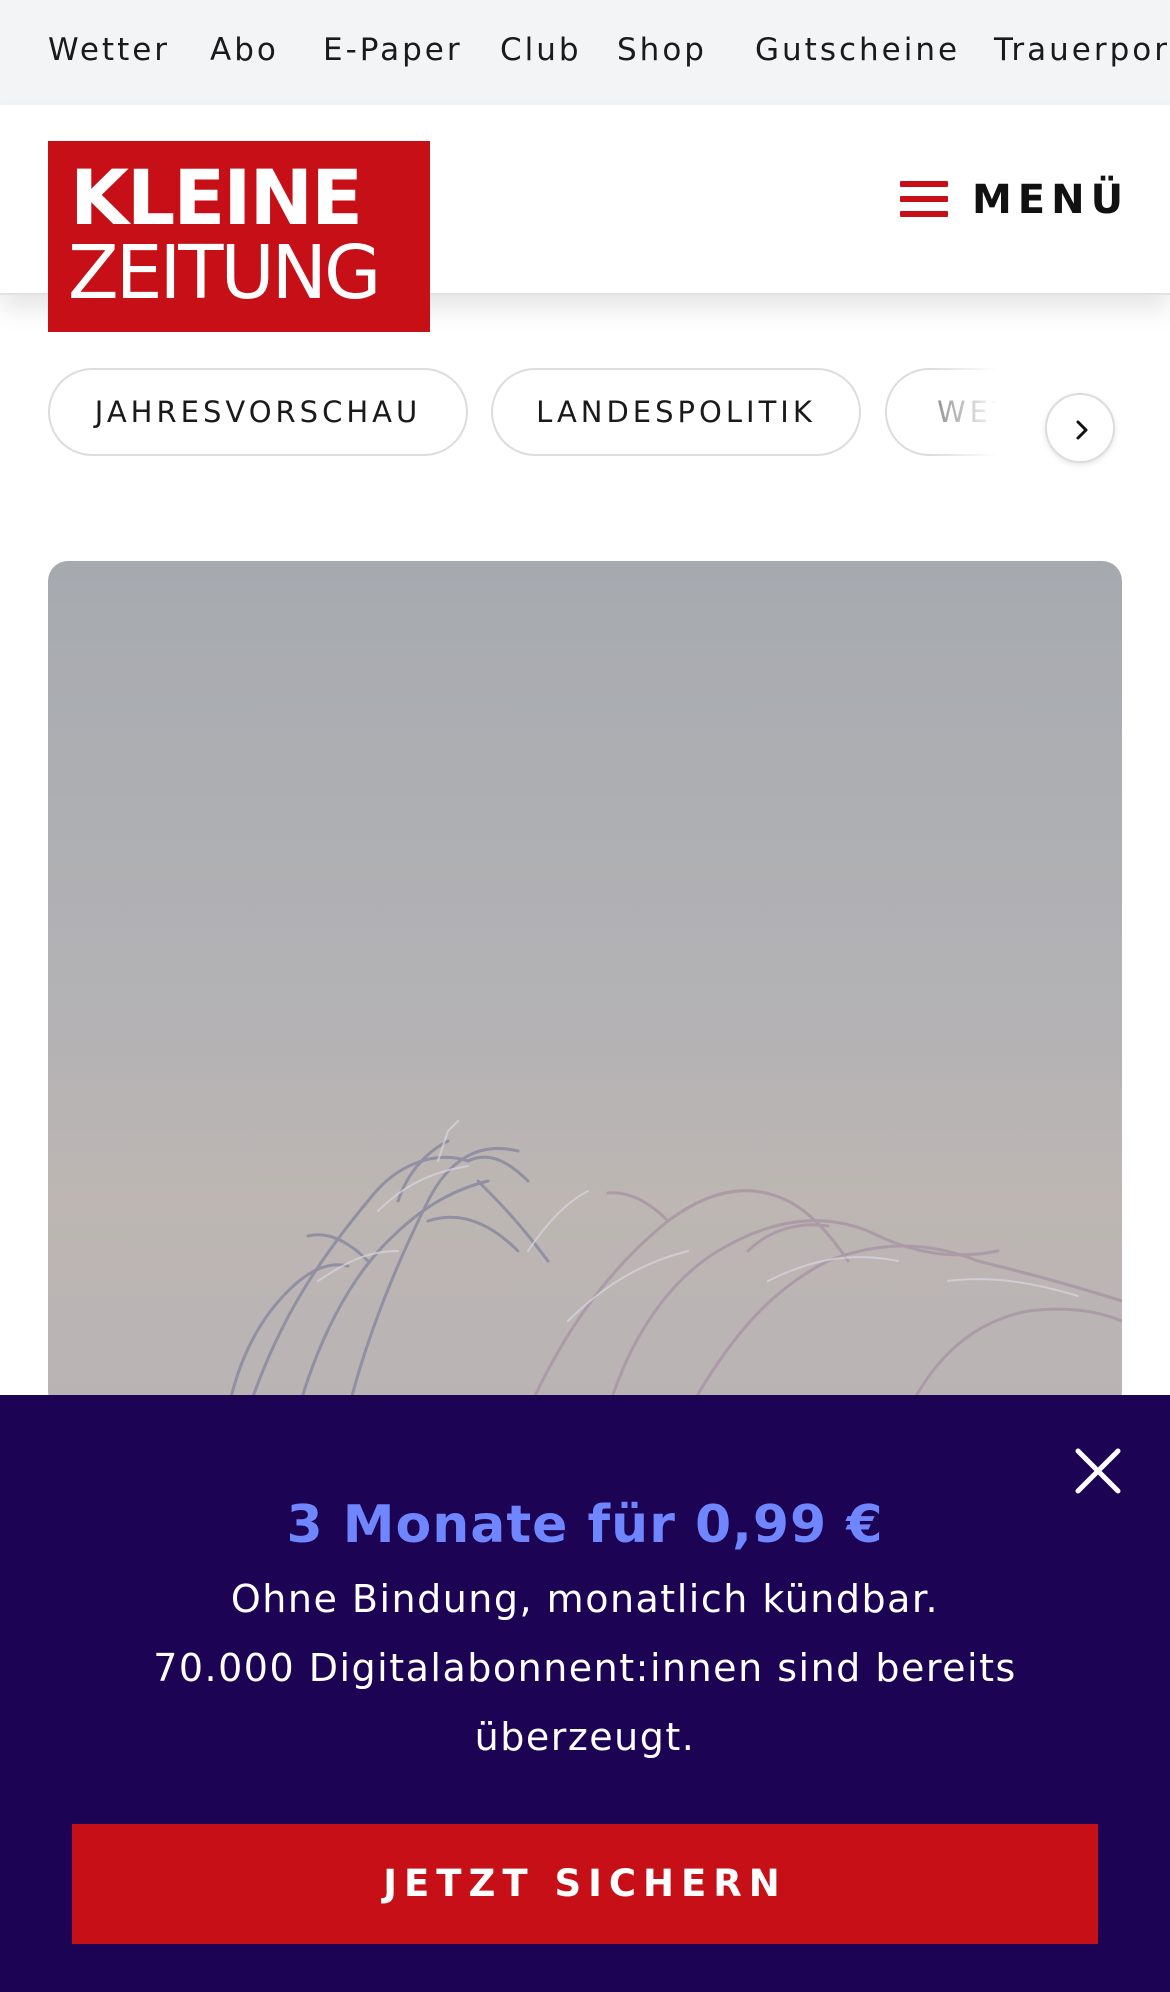 The height and width of the screenshot is (1992, 1170). What do you see at coordinates (244, 50) in the screenshot?
I see `nav-link-abo: Abo` at bounding box center [244, 50].